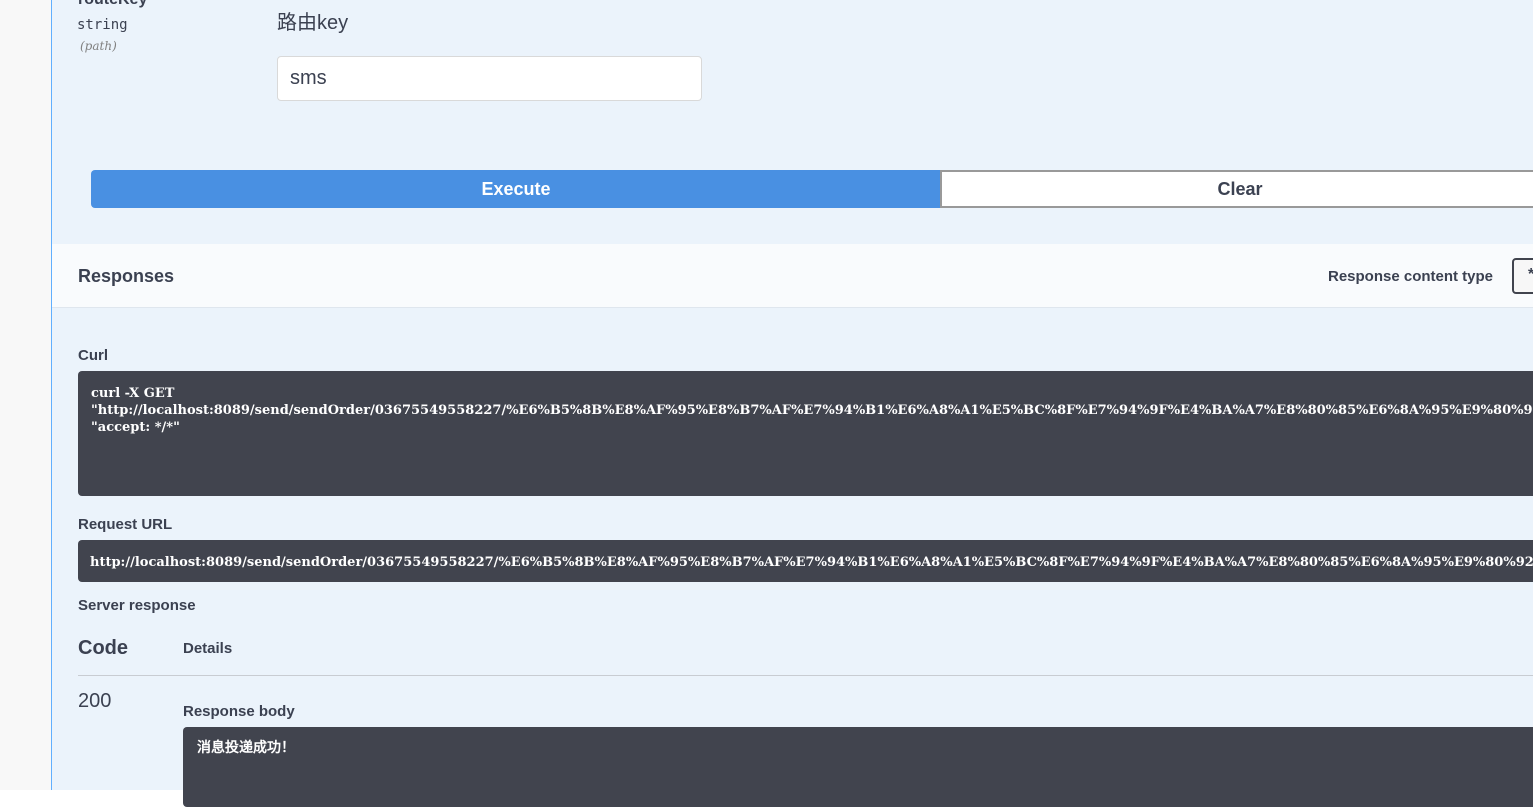 The width and height of the screenshot is (1533, 807). I want to click on response-body-label: Response body, so click(239, 711).